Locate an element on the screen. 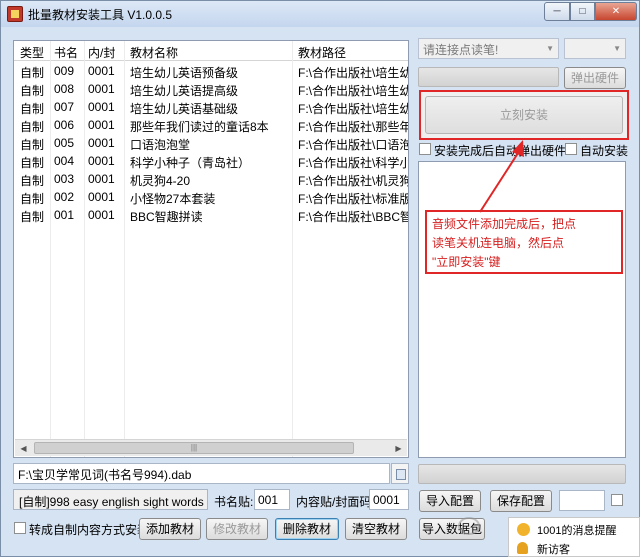  cell-book-name: 培生幼儿英语提高级 is located at coordinates (184, 91).